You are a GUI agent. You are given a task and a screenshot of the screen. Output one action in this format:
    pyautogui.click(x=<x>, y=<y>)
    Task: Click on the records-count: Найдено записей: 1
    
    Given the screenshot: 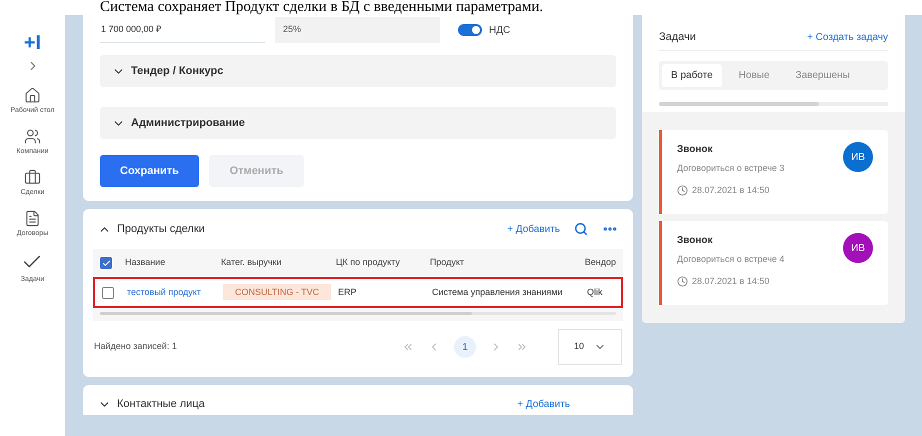 What is the action you would take?
    pyautogui.click(x=135, y=347)
    